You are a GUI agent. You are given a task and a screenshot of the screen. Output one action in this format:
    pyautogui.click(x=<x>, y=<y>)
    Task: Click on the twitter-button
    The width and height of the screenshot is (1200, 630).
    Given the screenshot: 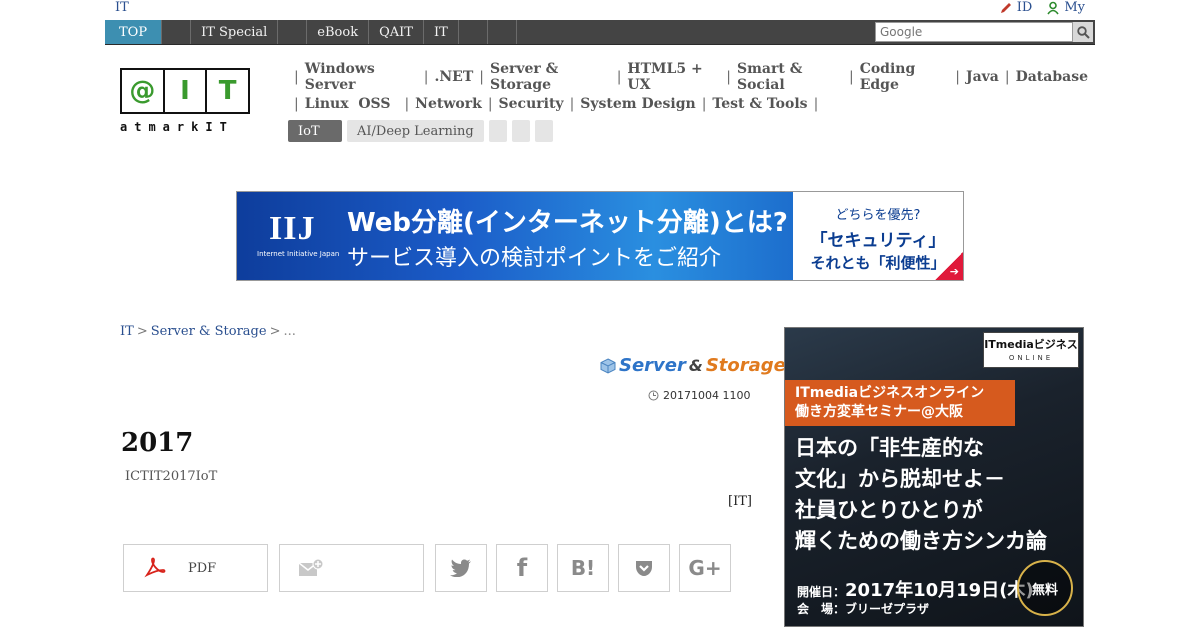 What is the action you would take?
    pyautogui.click(x=461, y=568)
    